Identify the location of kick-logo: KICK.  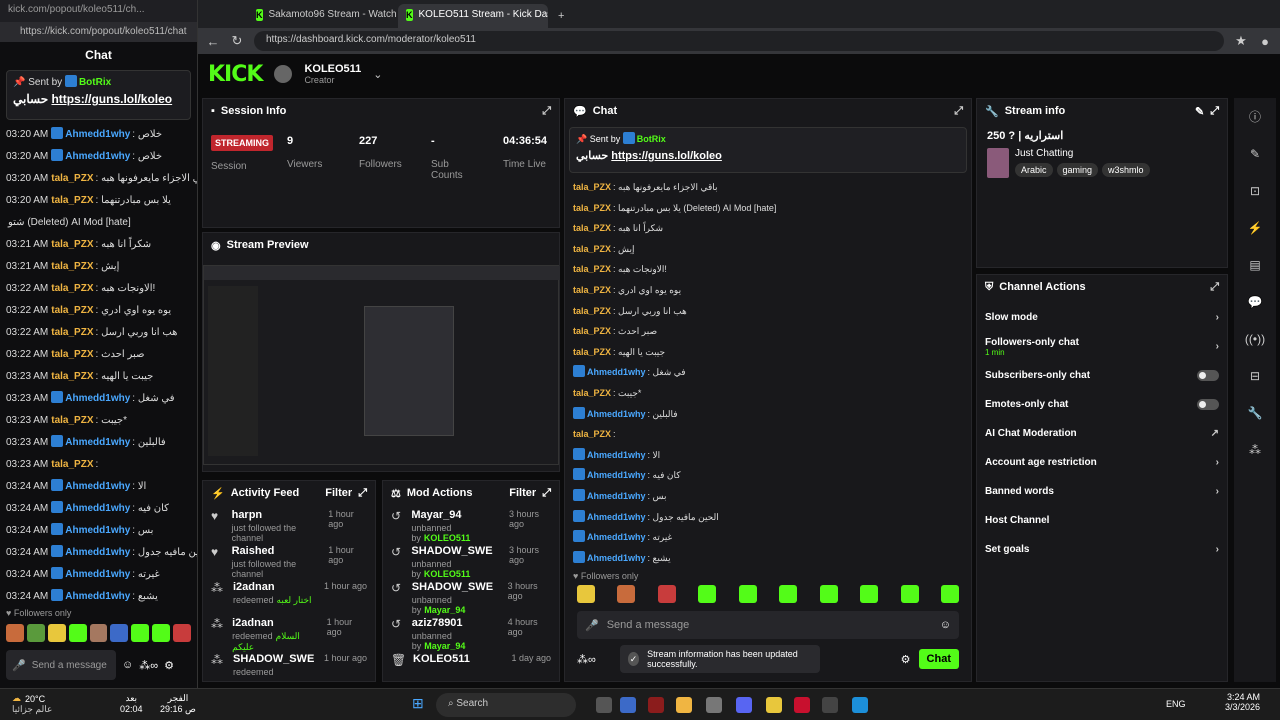
(235, 74).